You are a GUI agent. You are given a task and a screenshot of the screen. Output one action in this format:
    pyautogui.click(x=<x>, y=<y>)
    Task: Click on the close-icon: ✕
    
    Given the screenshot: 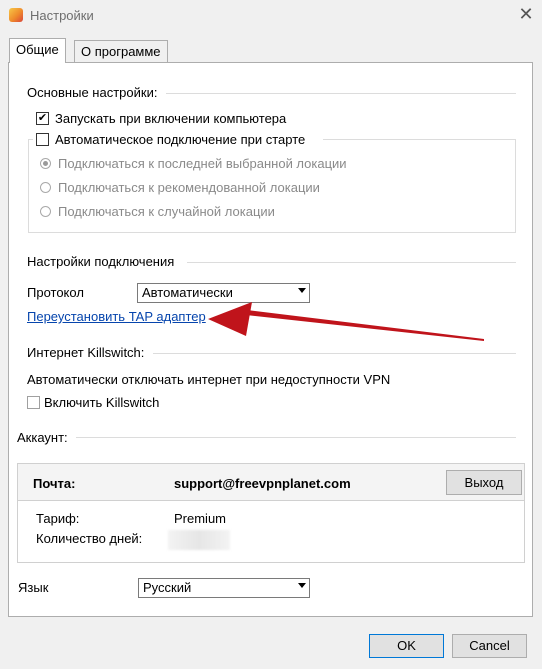 What is the action you would take?
    pyautogui.click(x=526, y=14)
    